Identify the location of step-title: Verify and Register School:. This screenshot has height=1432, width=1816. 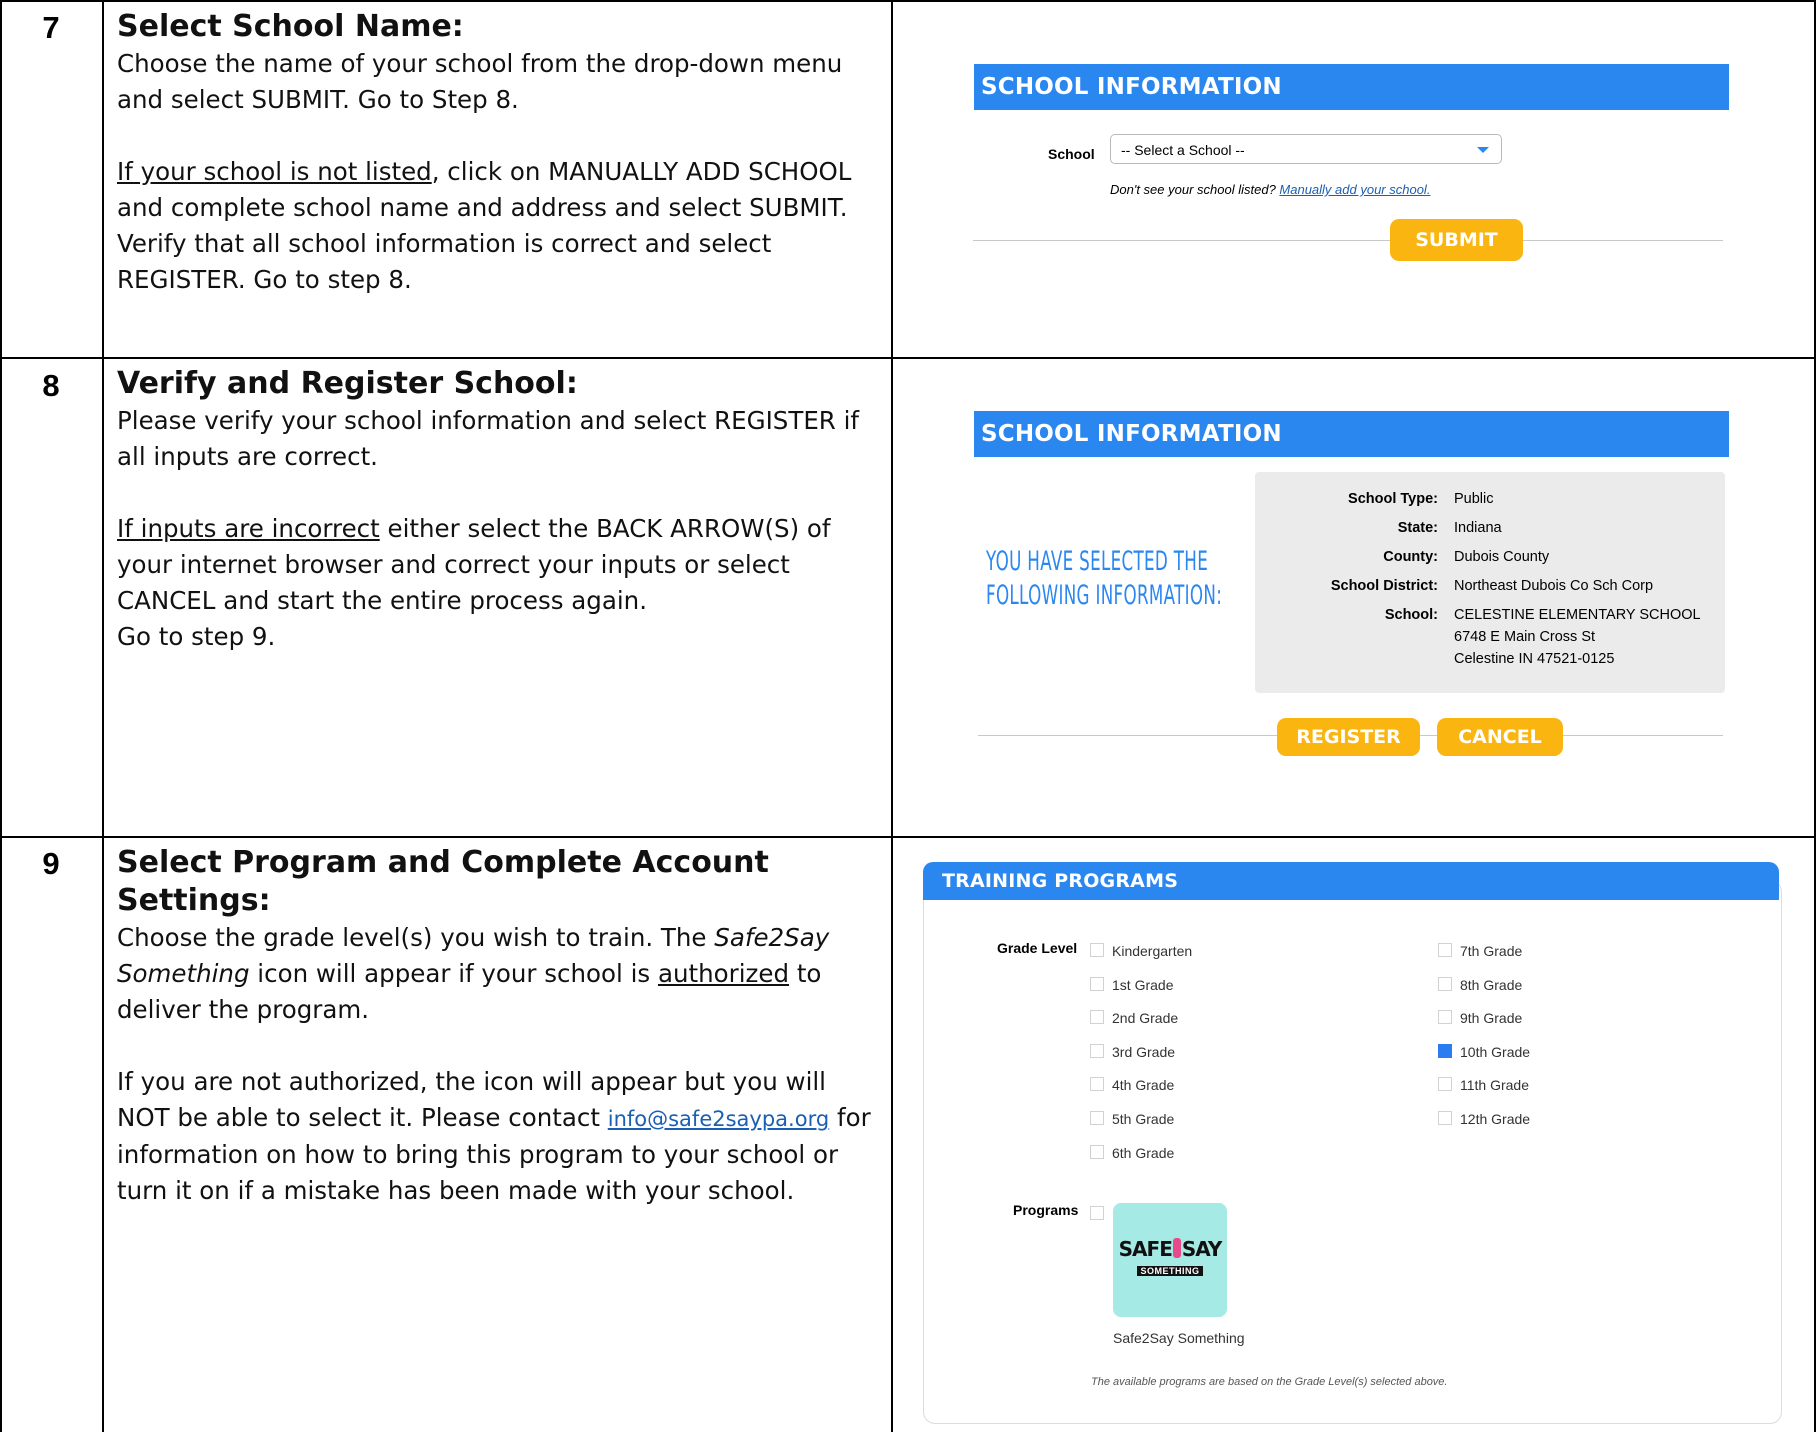
(347, 383).